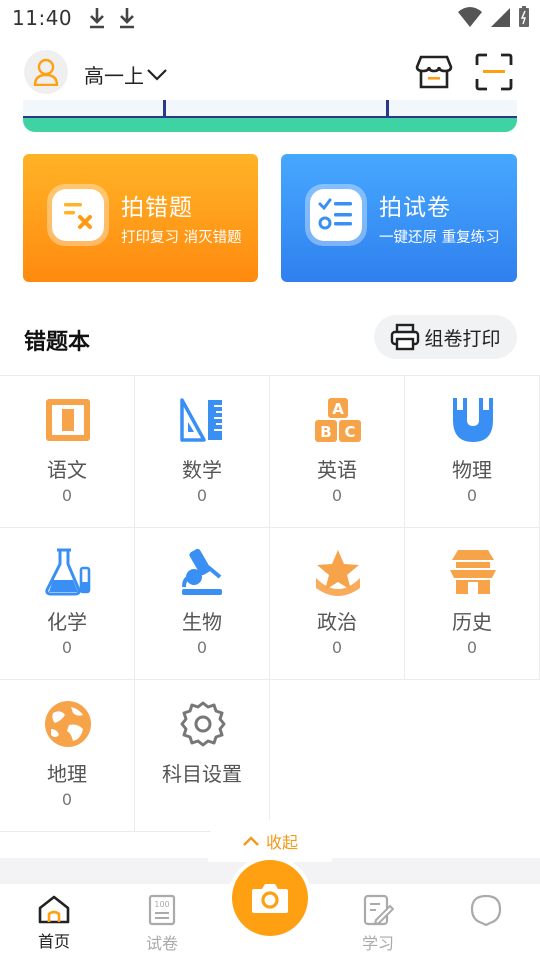  I want to click on subject-math: 数学 0, so click(202, 452).